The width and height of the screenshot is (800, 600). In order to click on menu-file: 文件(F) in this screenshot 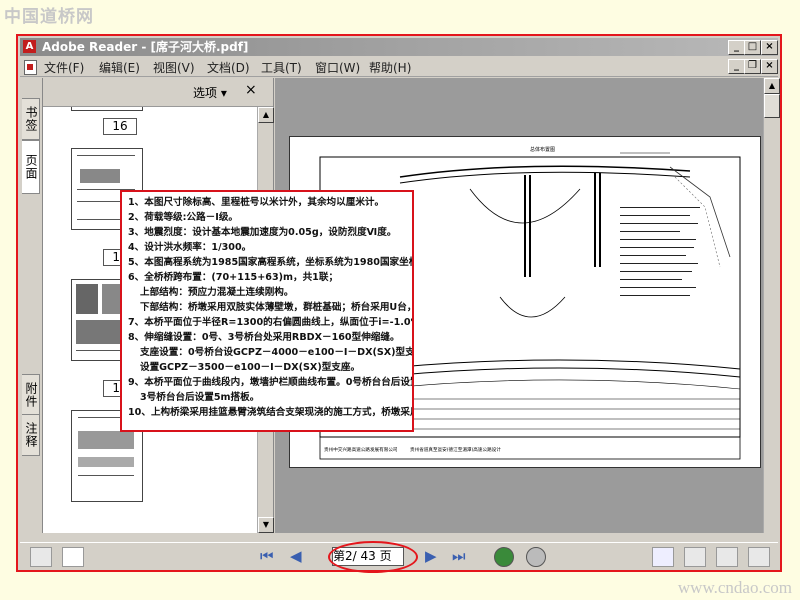, I will do `click(64, 67)`.